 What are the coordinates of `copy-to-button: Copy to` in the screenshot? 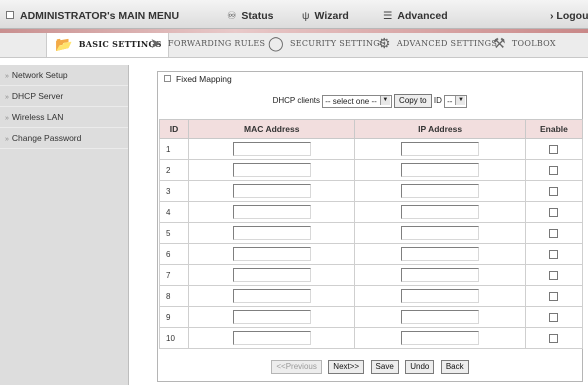 It's located at (413, 101).